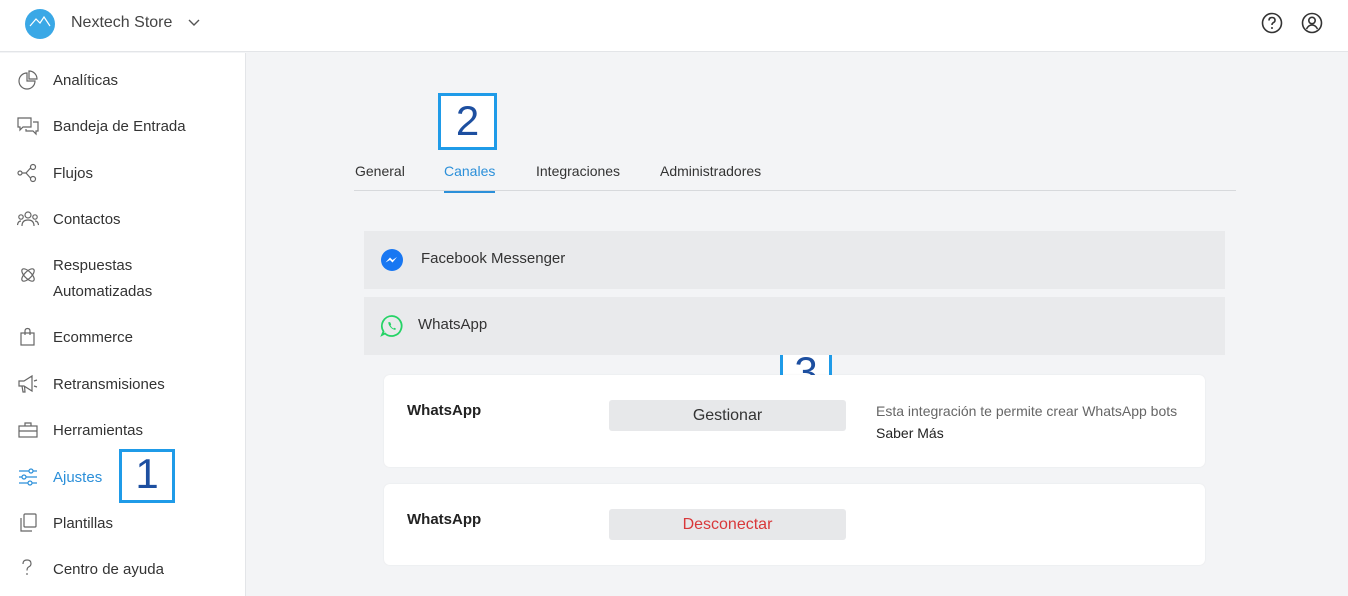  What do you see at coordinates (453, 324) in the screenshot?
I see `channel-label: WhatsApp` at bounding box center [453, 324].